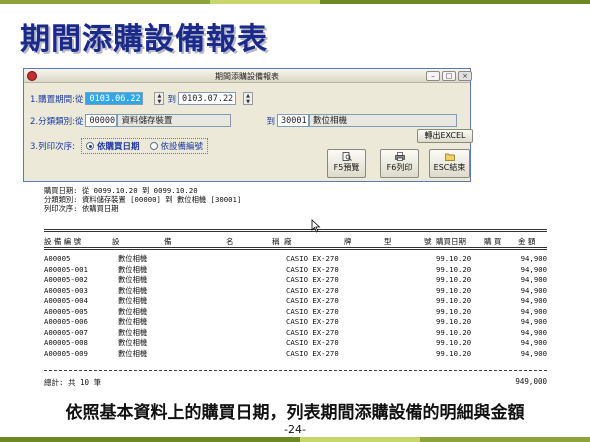  I want to click on radio-selected-icon, so click(89, 146).